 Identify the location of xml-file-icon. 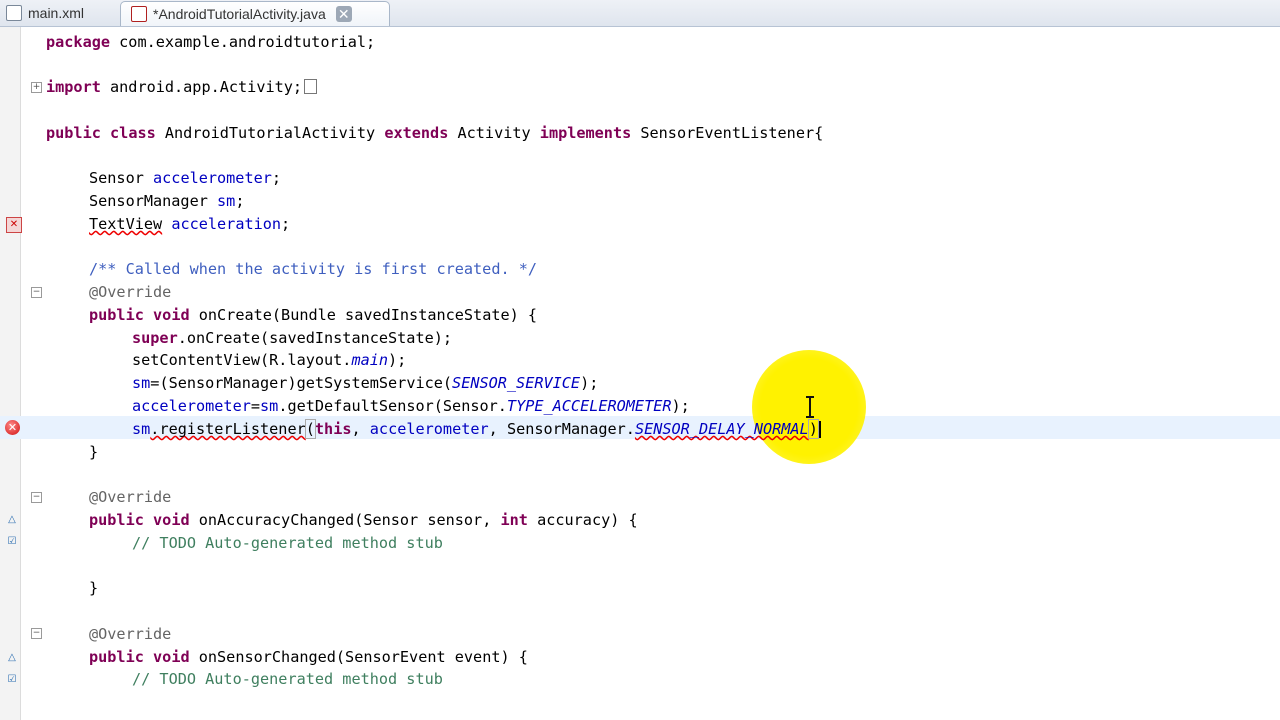
(14, 13).